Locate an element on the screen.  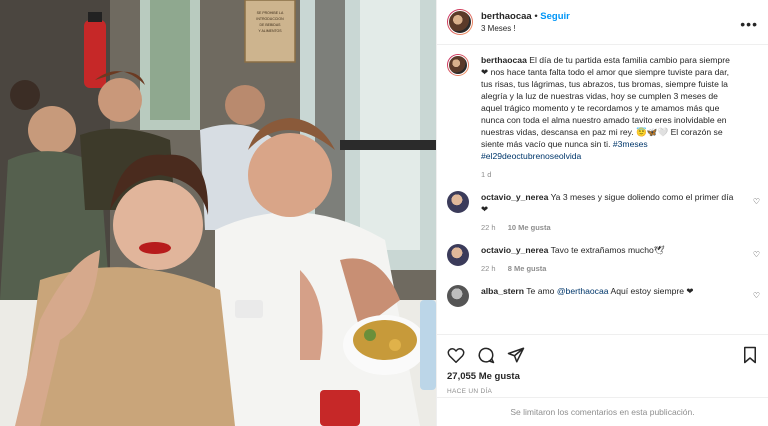
svg-text: Y ALIMENTOS is located at coordinates (270, 31).